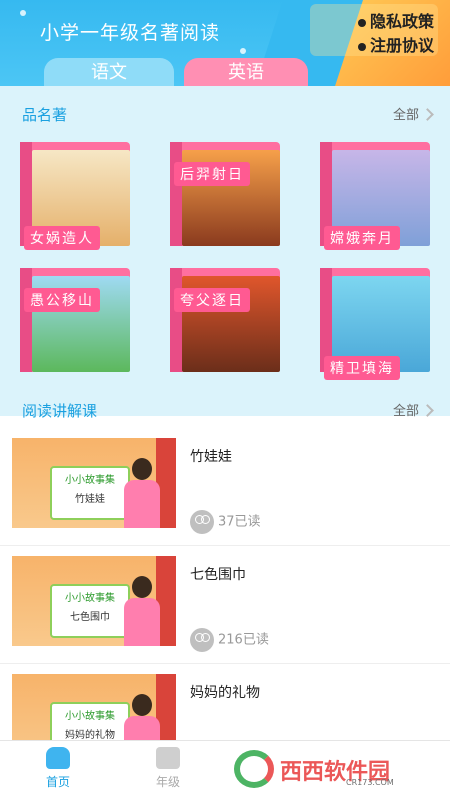 This screenshot has width=450, height=800. I want to click on book-card: 后羿射日, so click(225, 194).